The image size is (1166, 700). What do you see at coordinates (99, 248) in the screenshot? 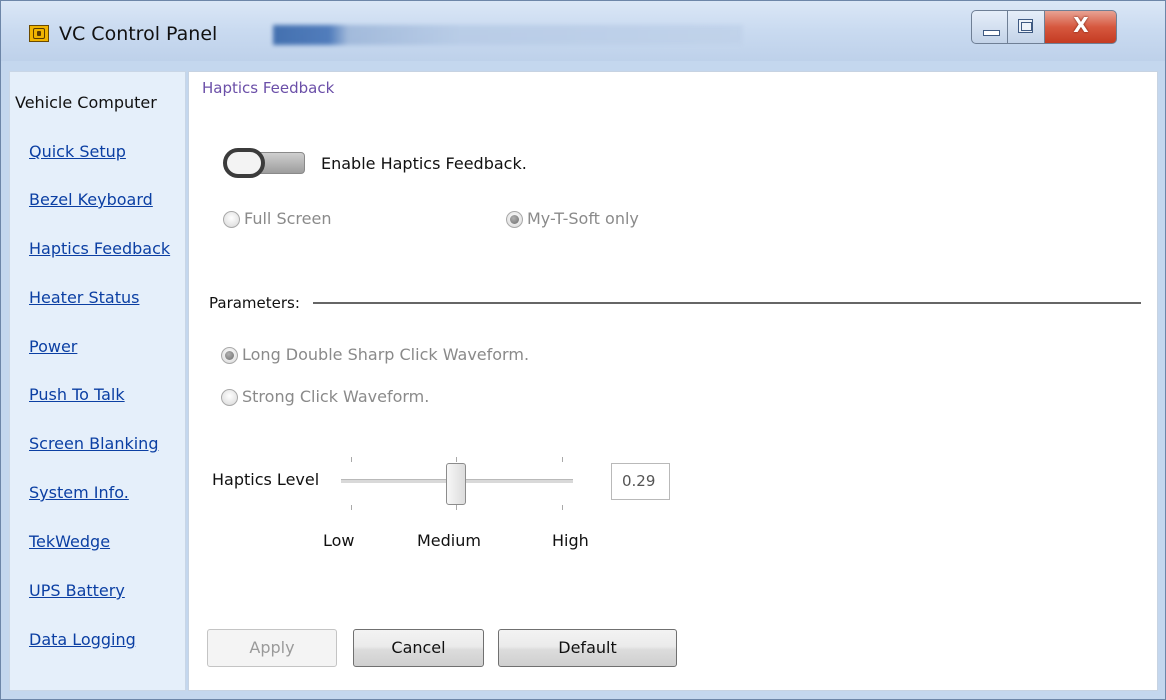
I see `sidebar-item-haptics-feedback: Haptics Feedback` at bounding box center [99, 248].